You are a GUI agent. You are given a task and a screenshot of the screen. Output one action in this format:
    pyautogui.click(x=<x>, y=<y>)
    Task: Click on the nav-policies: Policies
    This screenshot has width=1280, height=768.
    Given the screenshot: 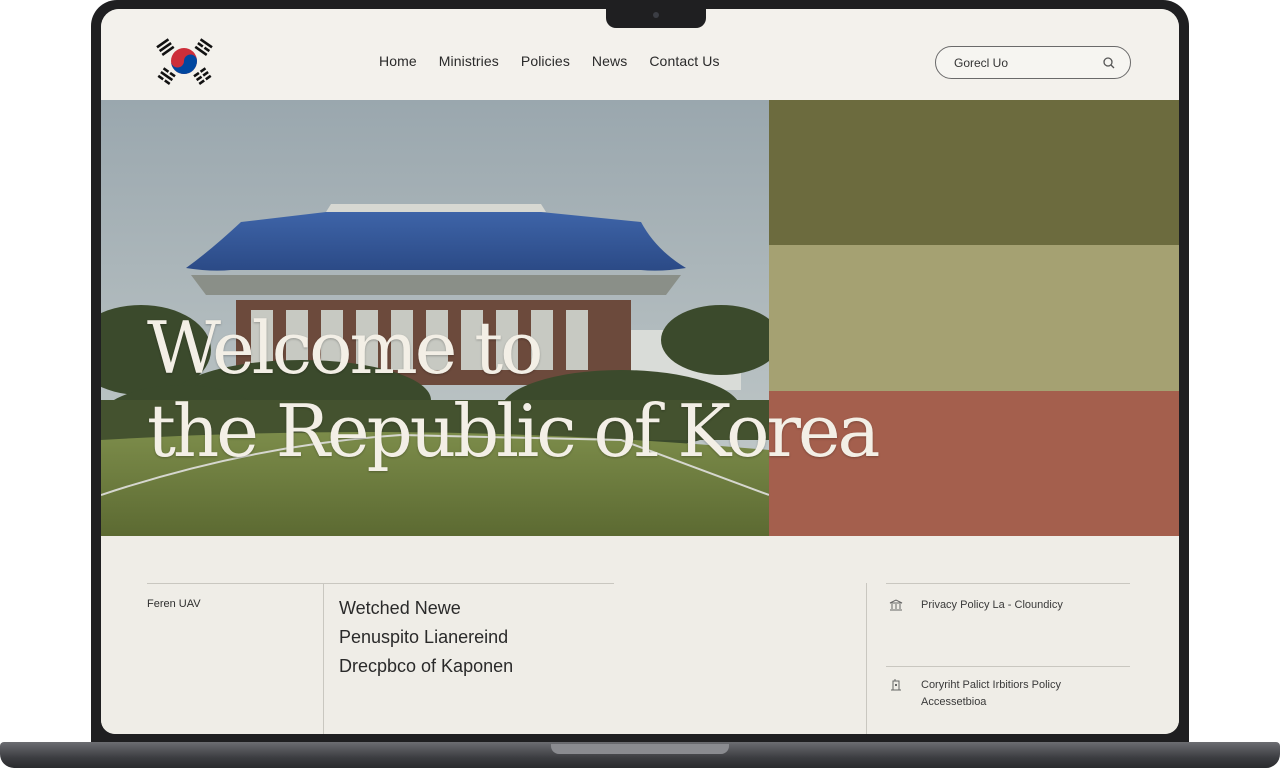 What is the action you would take?
    pyautogui.click(x=545, y=61)
    